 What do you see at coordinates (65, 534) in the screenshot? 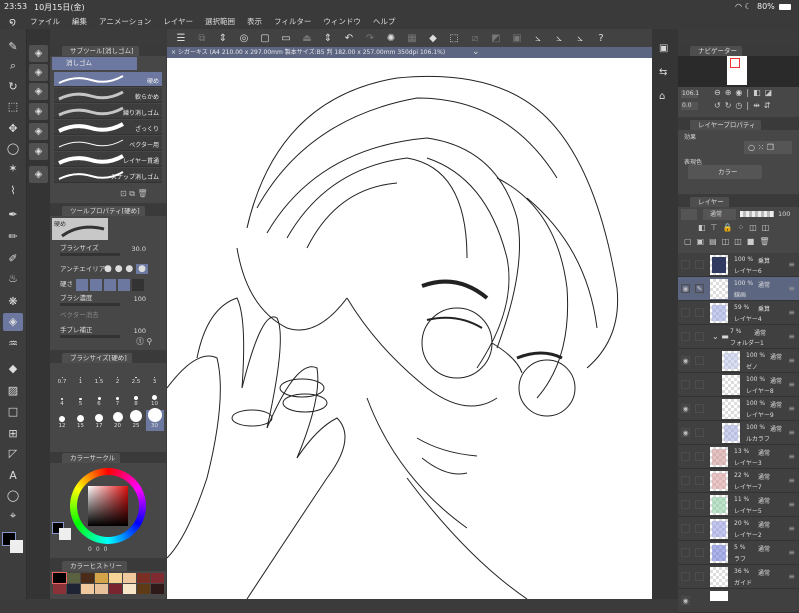
I see `sub-color-swatch` at bounding box center [65, 534].